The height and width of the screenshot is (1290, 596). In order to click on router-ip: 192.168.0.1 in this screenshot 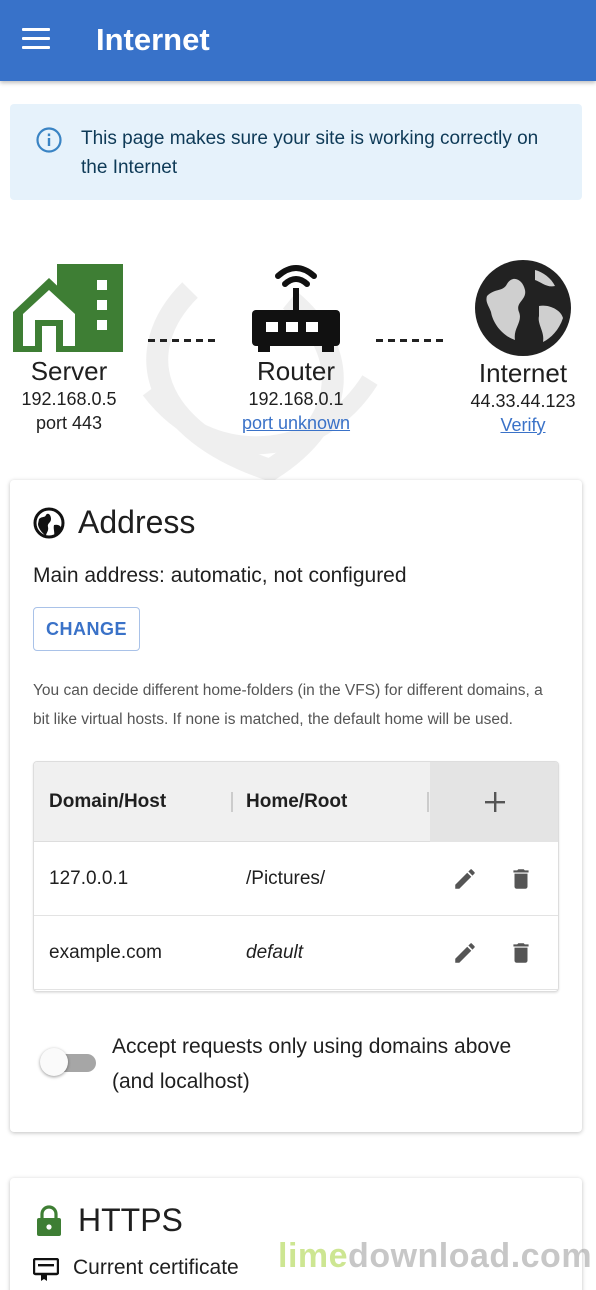, I will do `click(296, 399)`.